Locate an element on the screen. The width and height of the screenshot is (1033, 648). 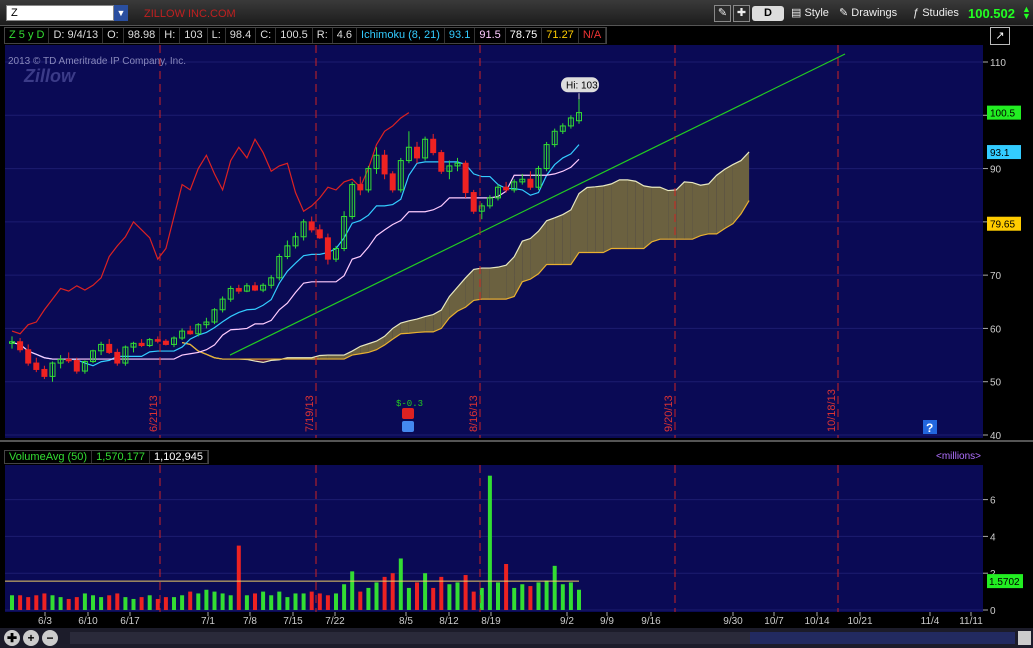
volume-units: <millions> is located at coordinates (959, 456).